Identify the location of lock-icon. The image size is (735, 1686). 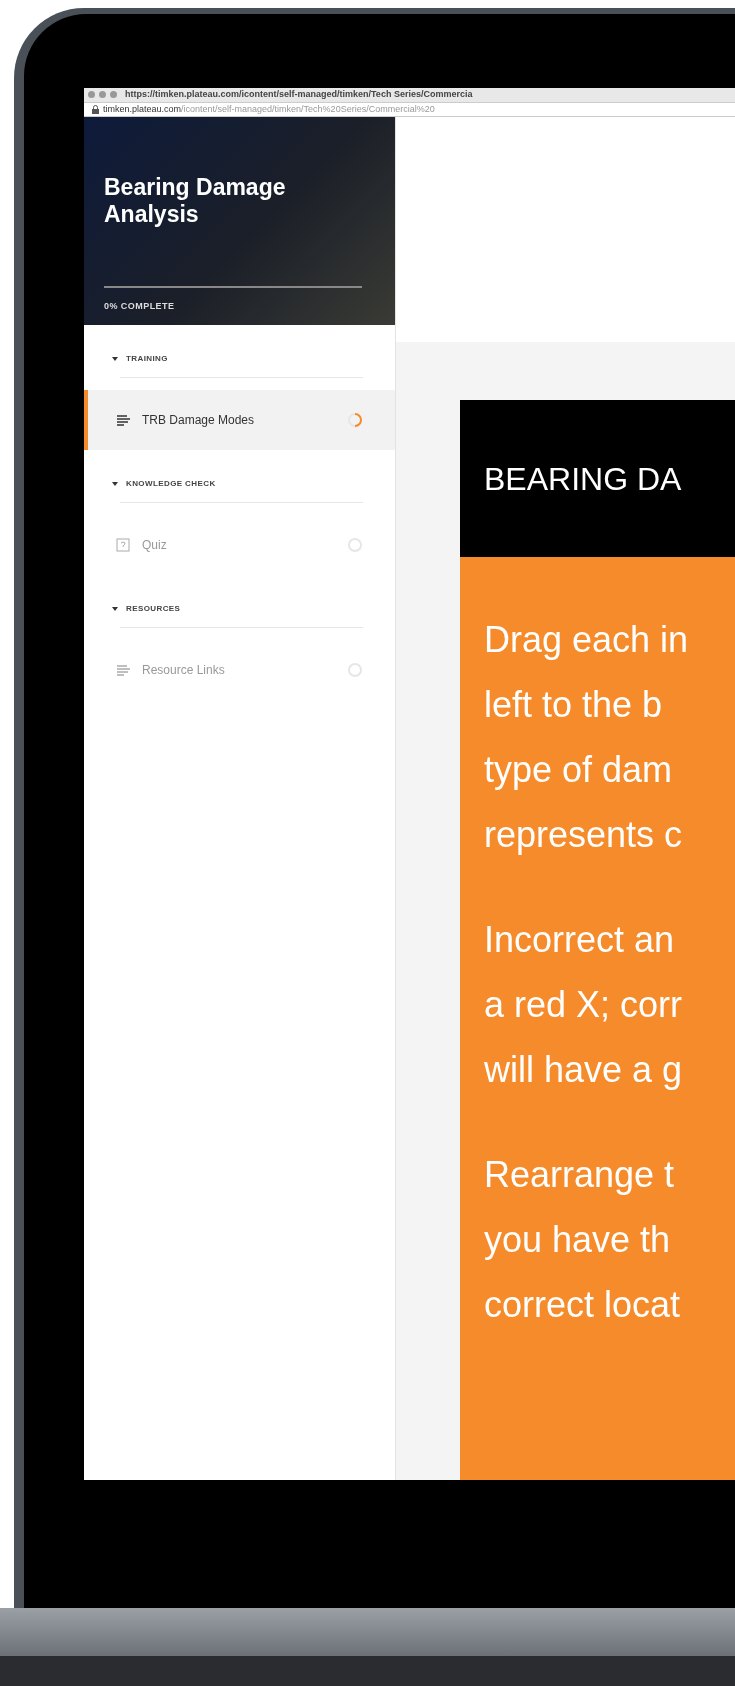
(95, 109).